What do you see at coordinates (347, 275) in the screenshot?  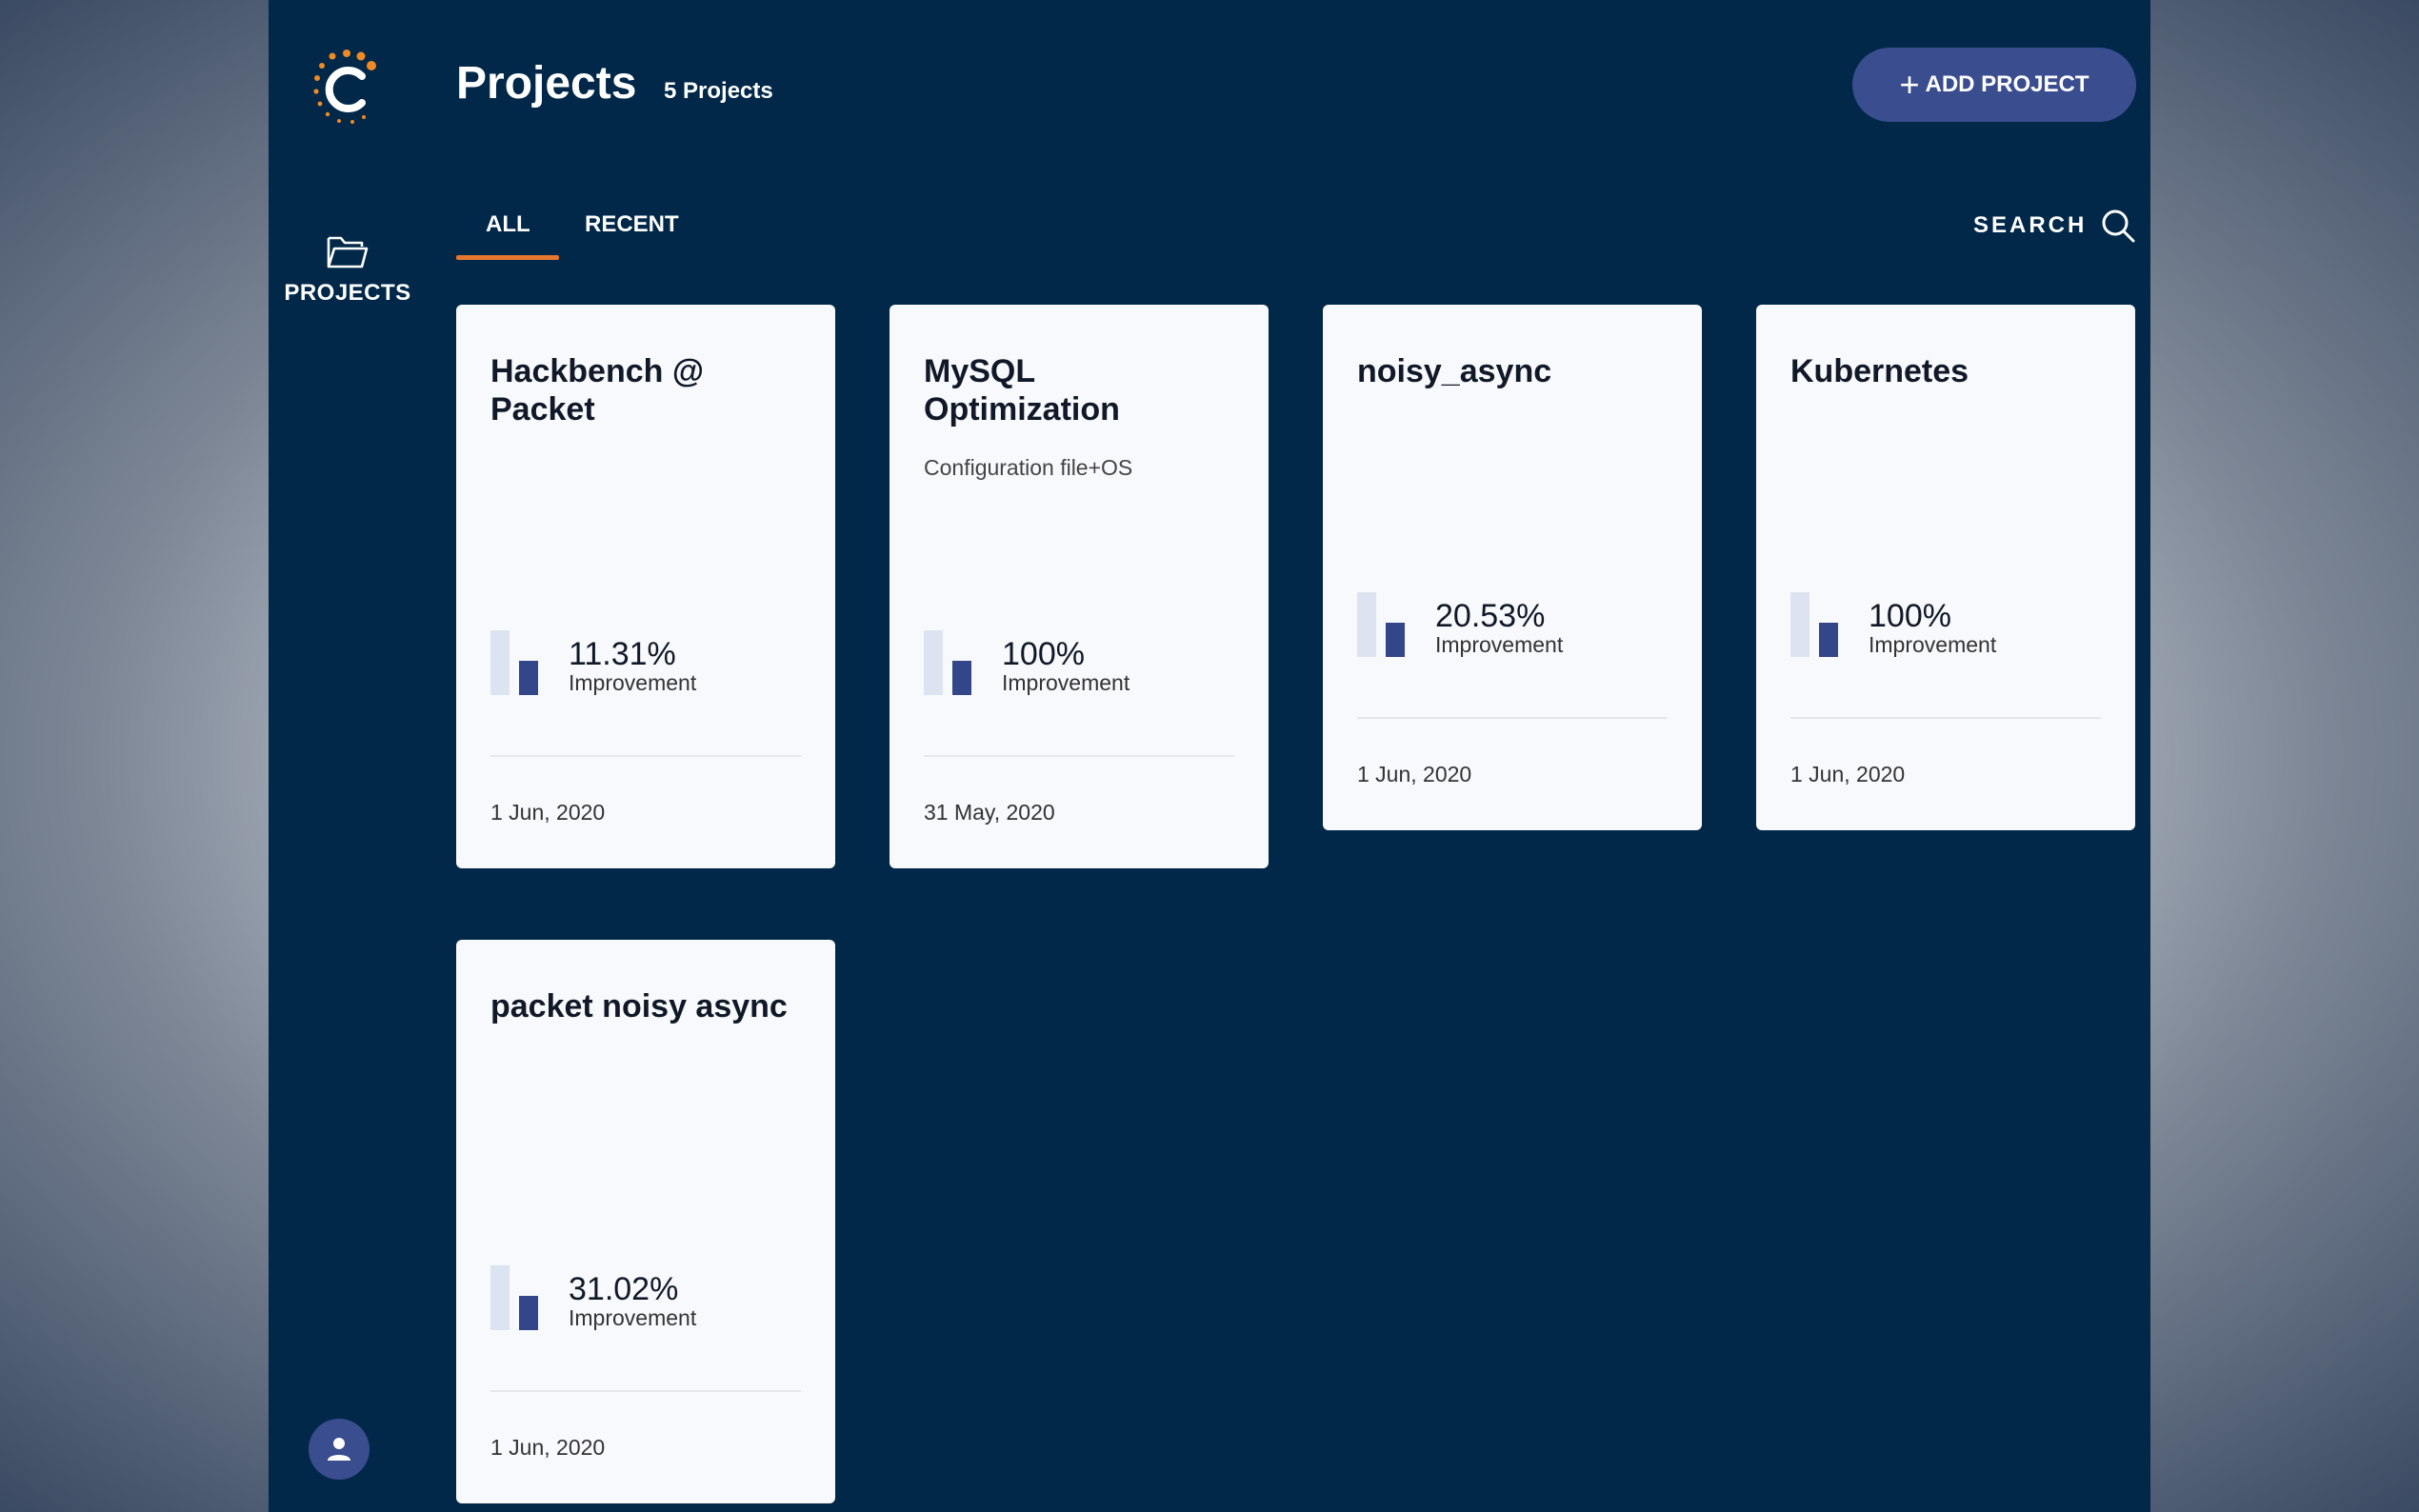 I see `sidebar-item-projects: PROJECTS` at bounding box center [347, 275].